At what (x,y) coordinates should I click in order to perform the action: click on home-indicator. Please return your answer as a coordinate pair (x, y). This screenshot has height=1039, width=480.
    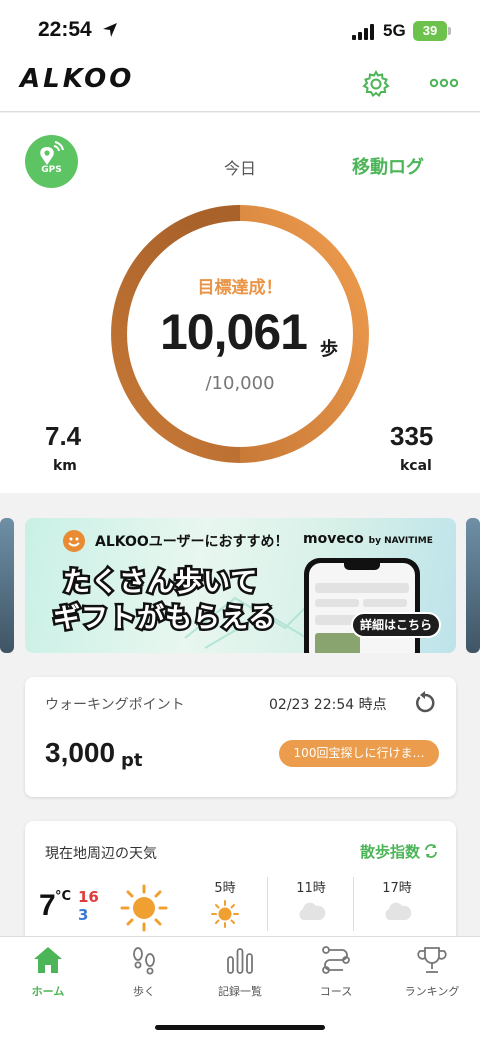
    Looking at the image, I should click on (240, 1027).